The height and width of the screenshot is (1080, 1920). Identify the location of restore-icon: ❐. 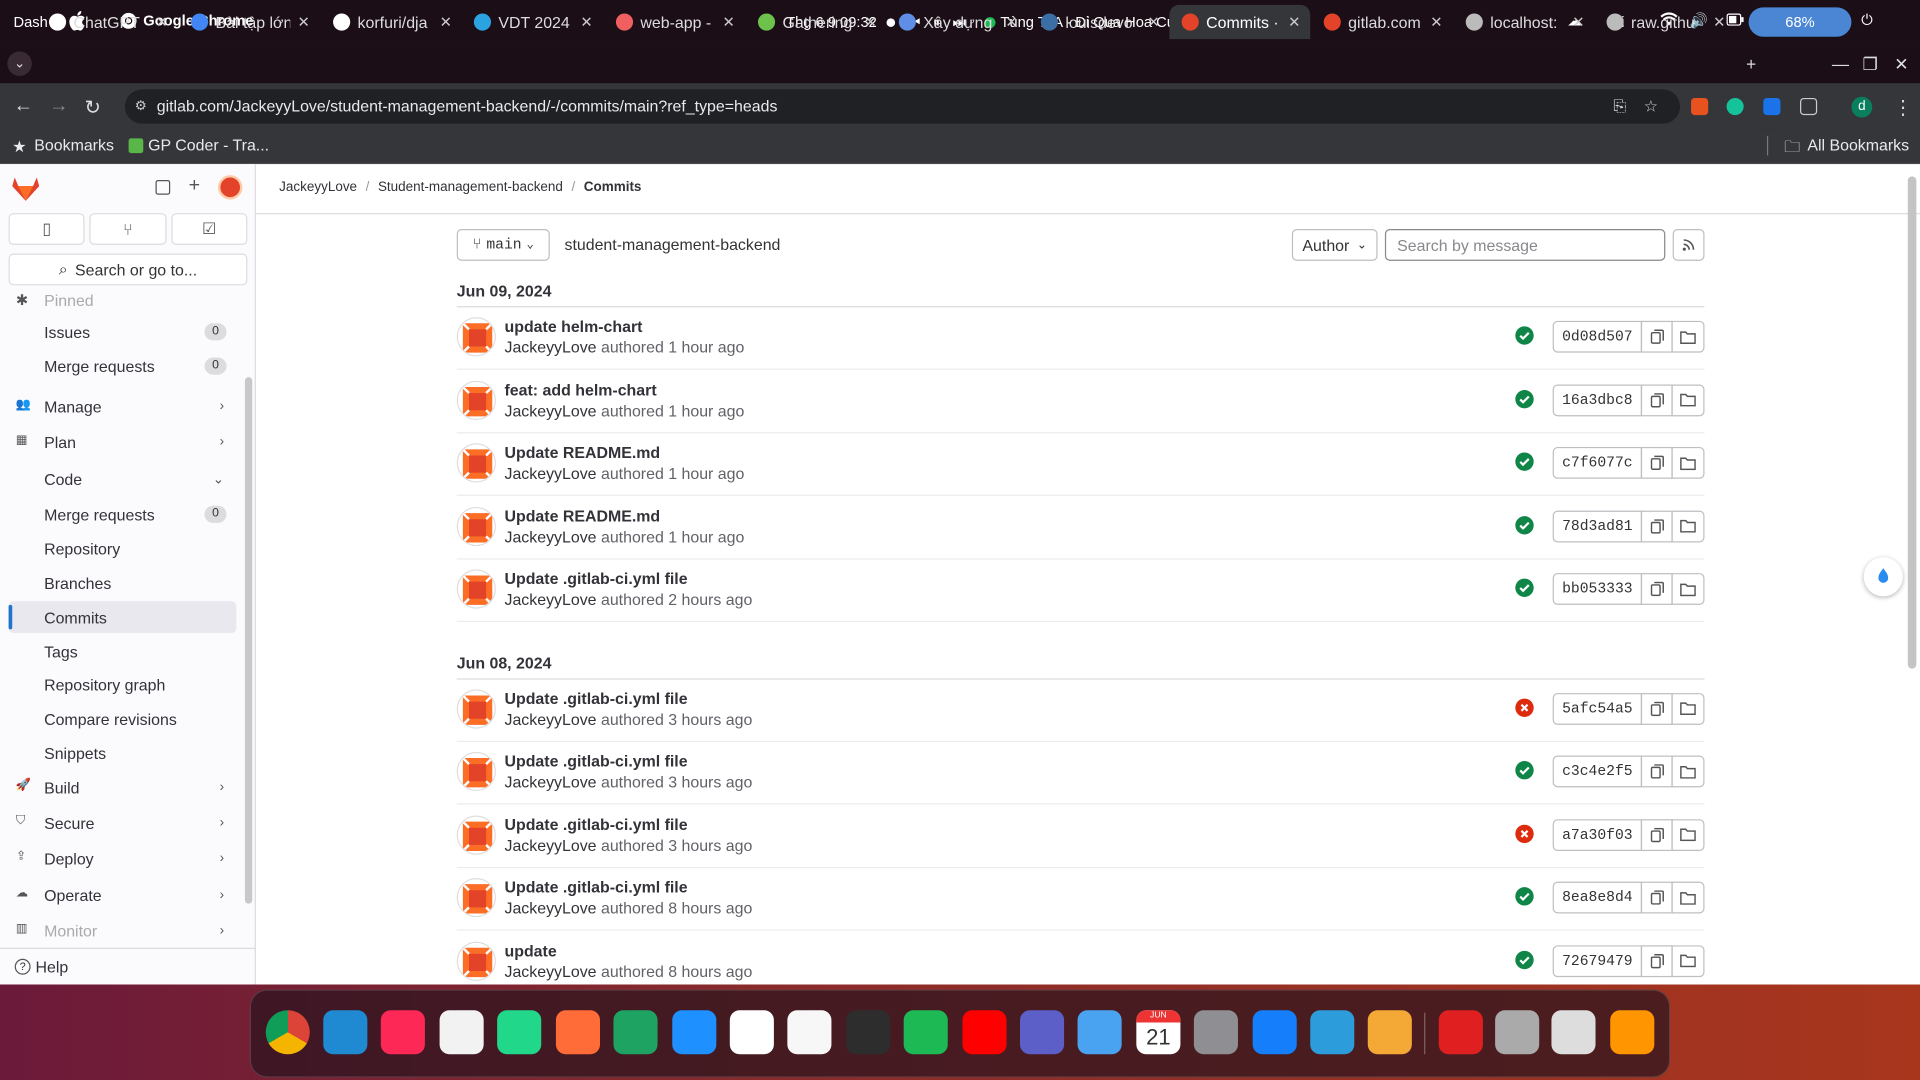
(1869, 64).